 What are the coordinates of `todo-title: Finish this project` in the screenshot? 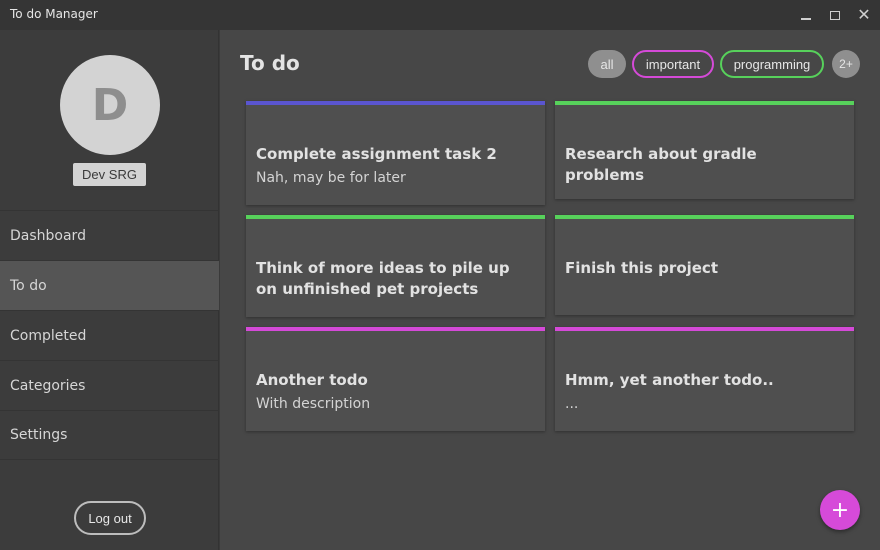 It's located at (641, 268).